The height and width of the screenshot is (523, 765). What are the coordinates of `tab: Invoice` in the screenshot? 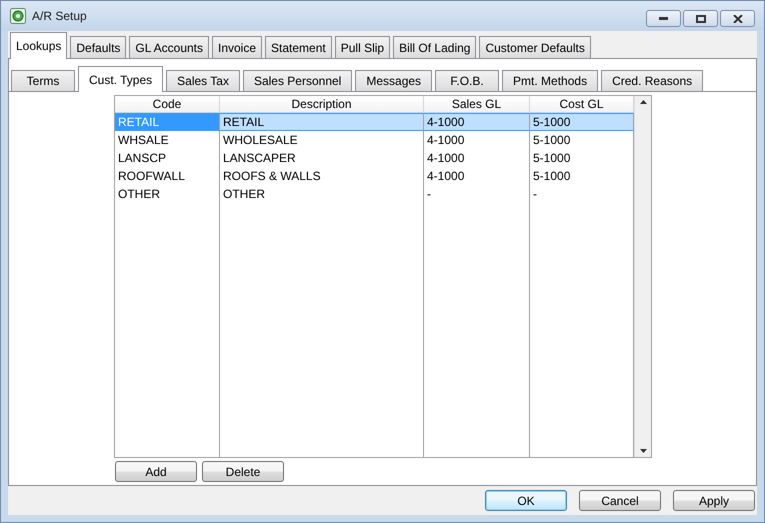 It's located at (237, 47).